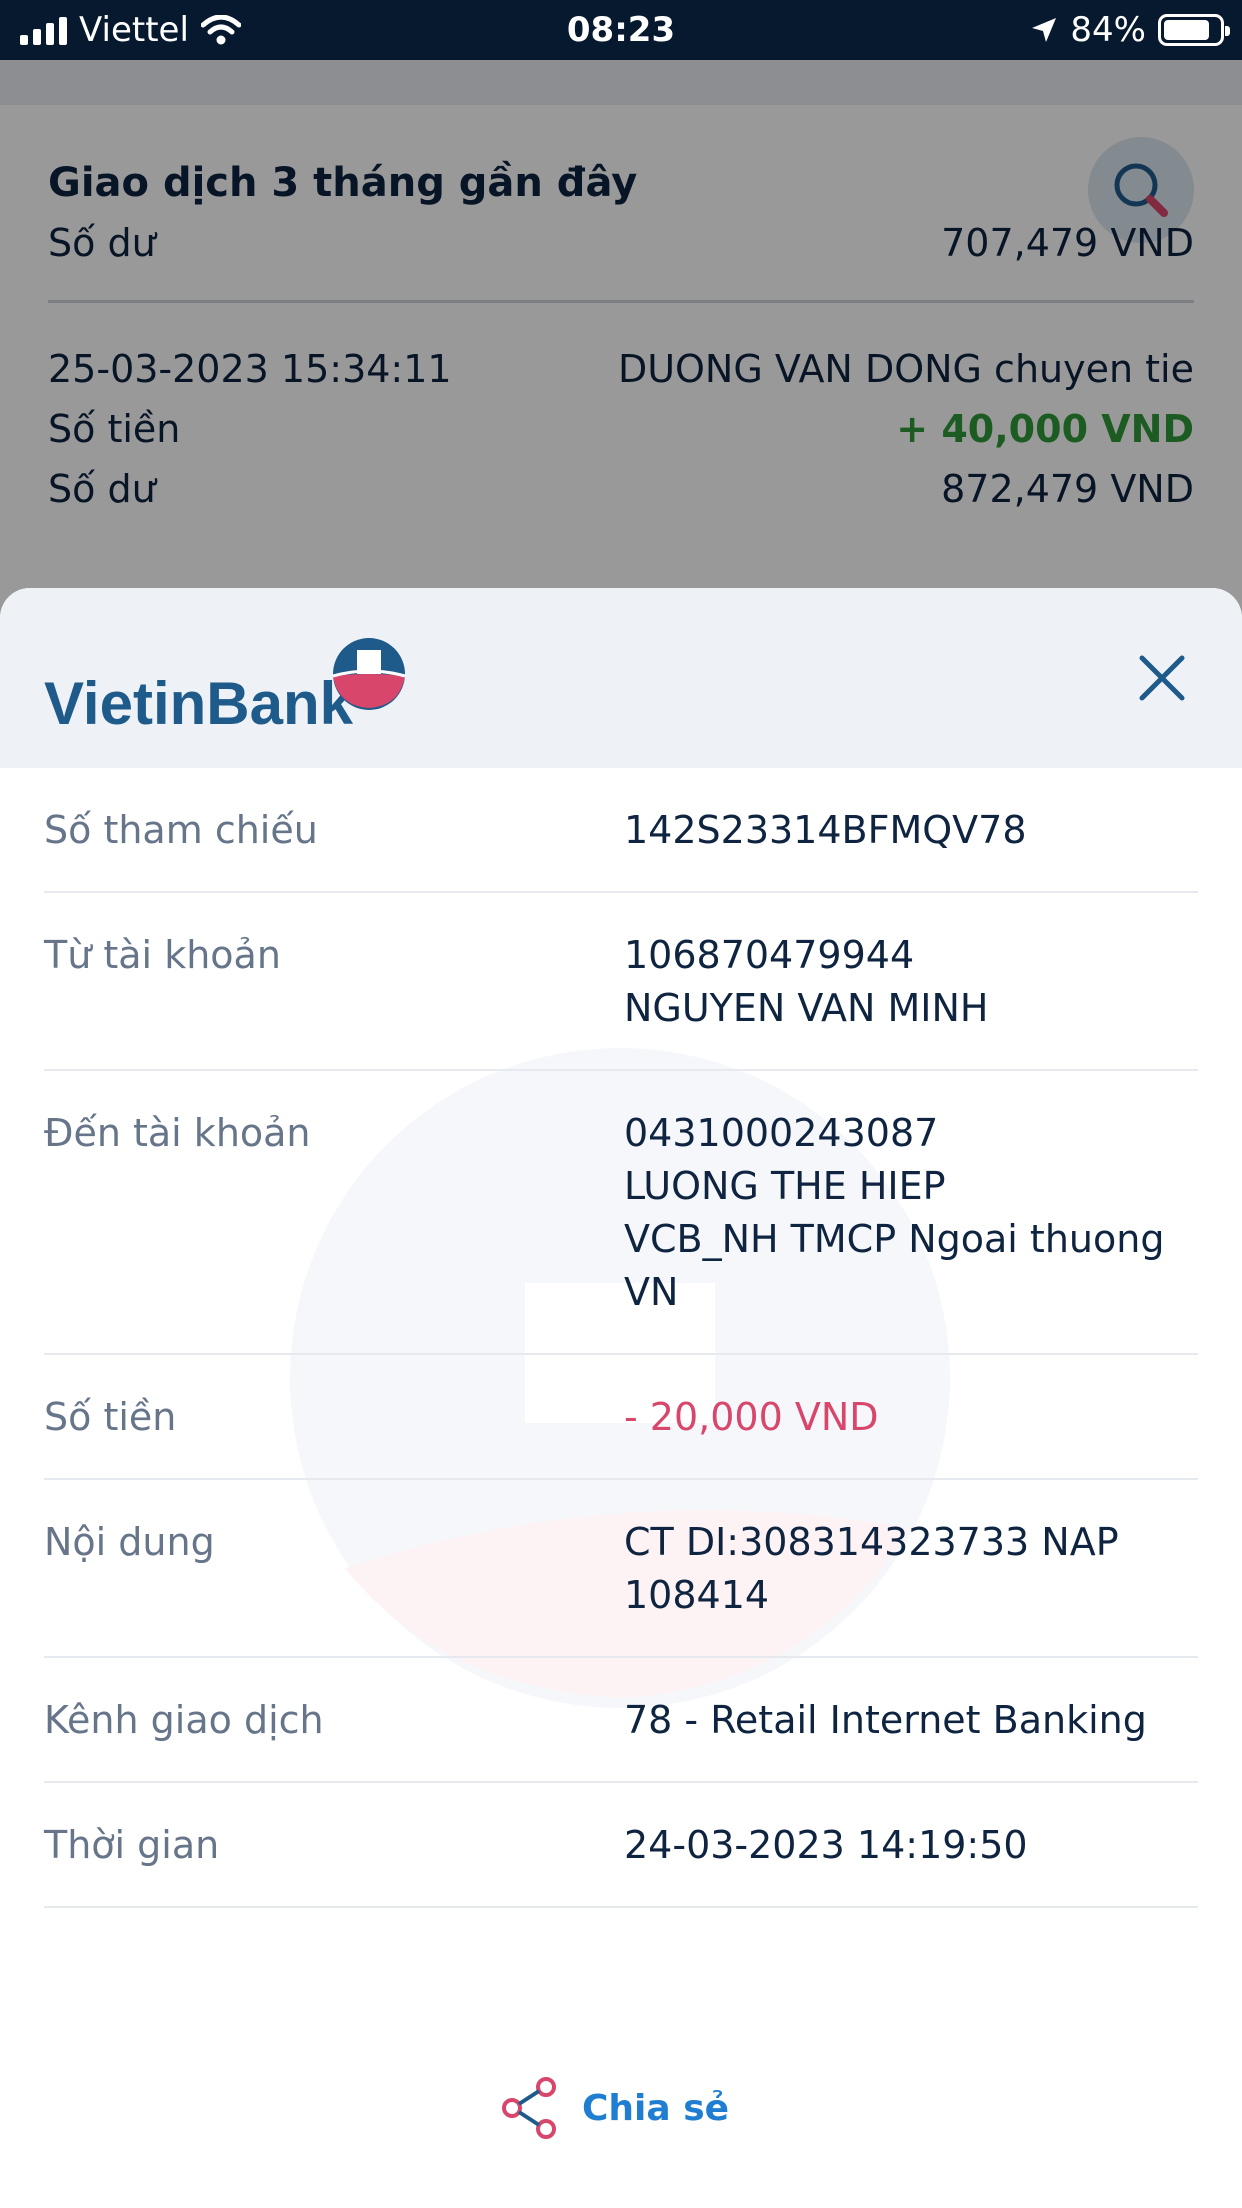 The width and height of the screenshot is (1242, 2208). Describe the element at coordinates (911, 1569) in the screenshot. I see `detail-value: CT DI:308314323733 NAP 108414` at that location.